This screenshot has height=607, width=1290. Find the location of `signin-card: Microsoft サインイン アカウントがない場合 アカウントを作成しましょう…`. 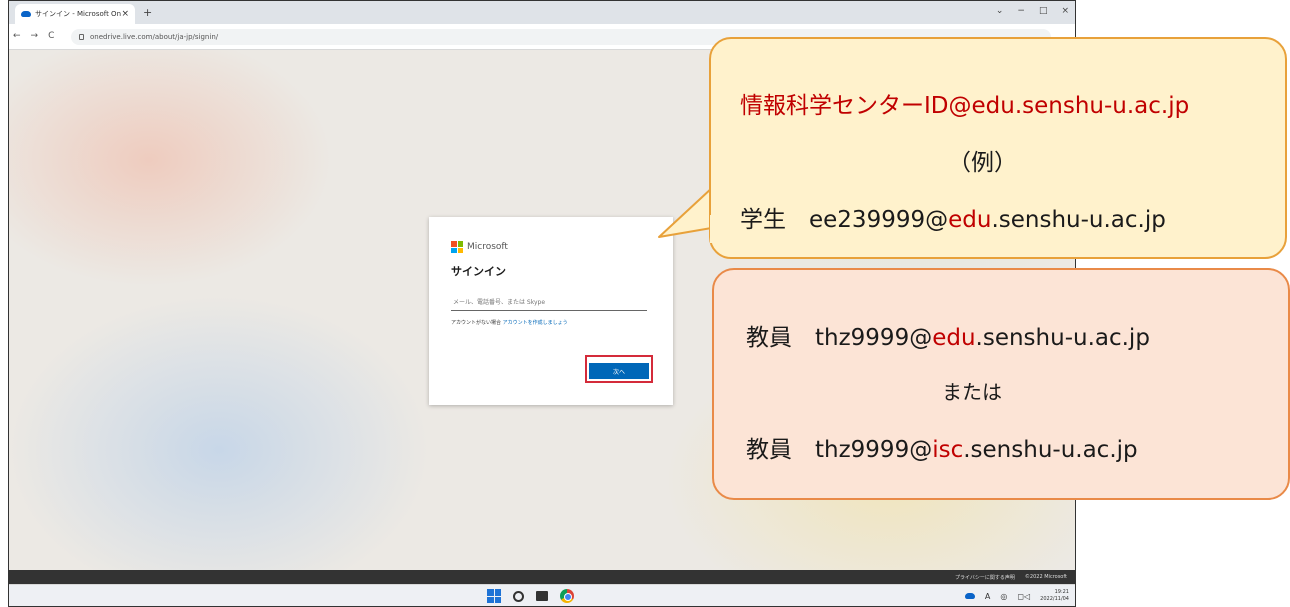

signin-card: Microsoft サインイン アカウントがない場合 アカウントを作成しましょう… is located at coordinates (551, 311).